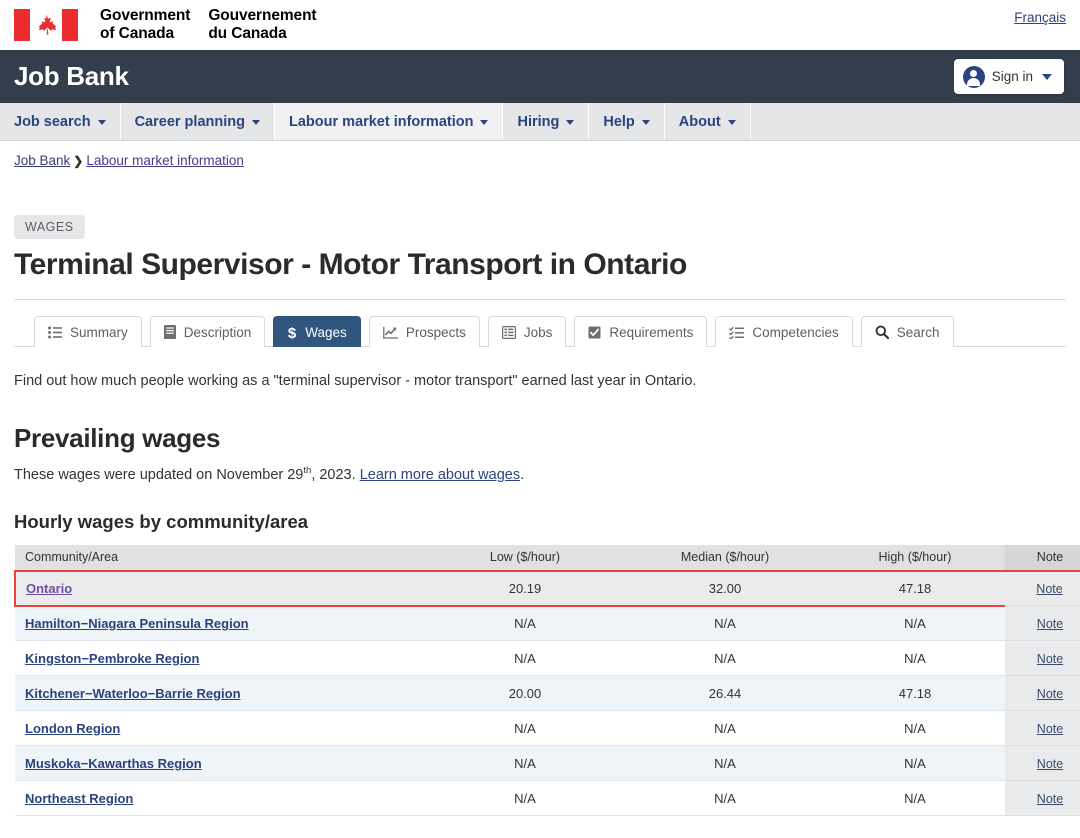 Image resolution: width=1080 pixels, height=838 pixels. I want to click on table-row: Ontario 20.19 32.00 47.18 Note, so click(547, 588).